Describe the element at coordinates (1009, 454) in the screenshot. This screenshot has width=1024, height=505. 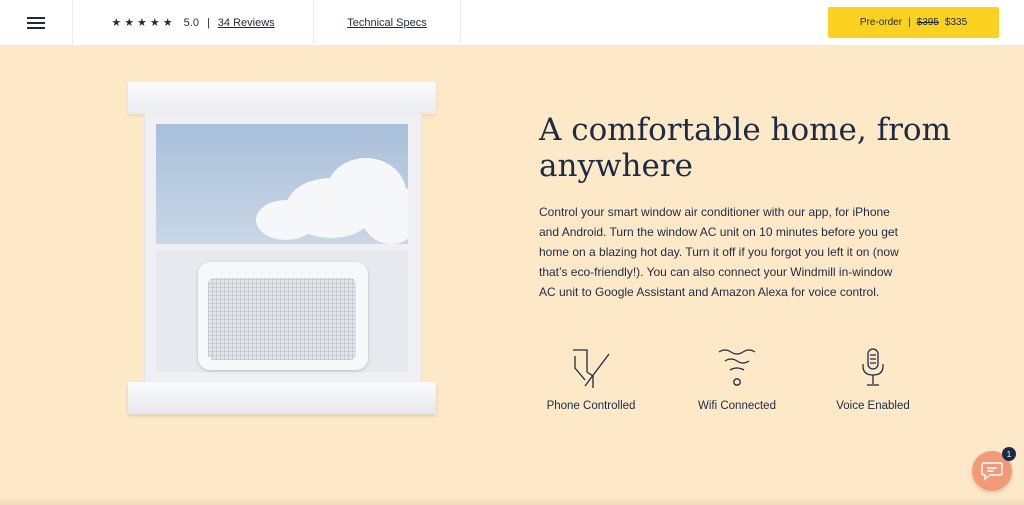
I see `chat-notification-badge: 1` at that location.